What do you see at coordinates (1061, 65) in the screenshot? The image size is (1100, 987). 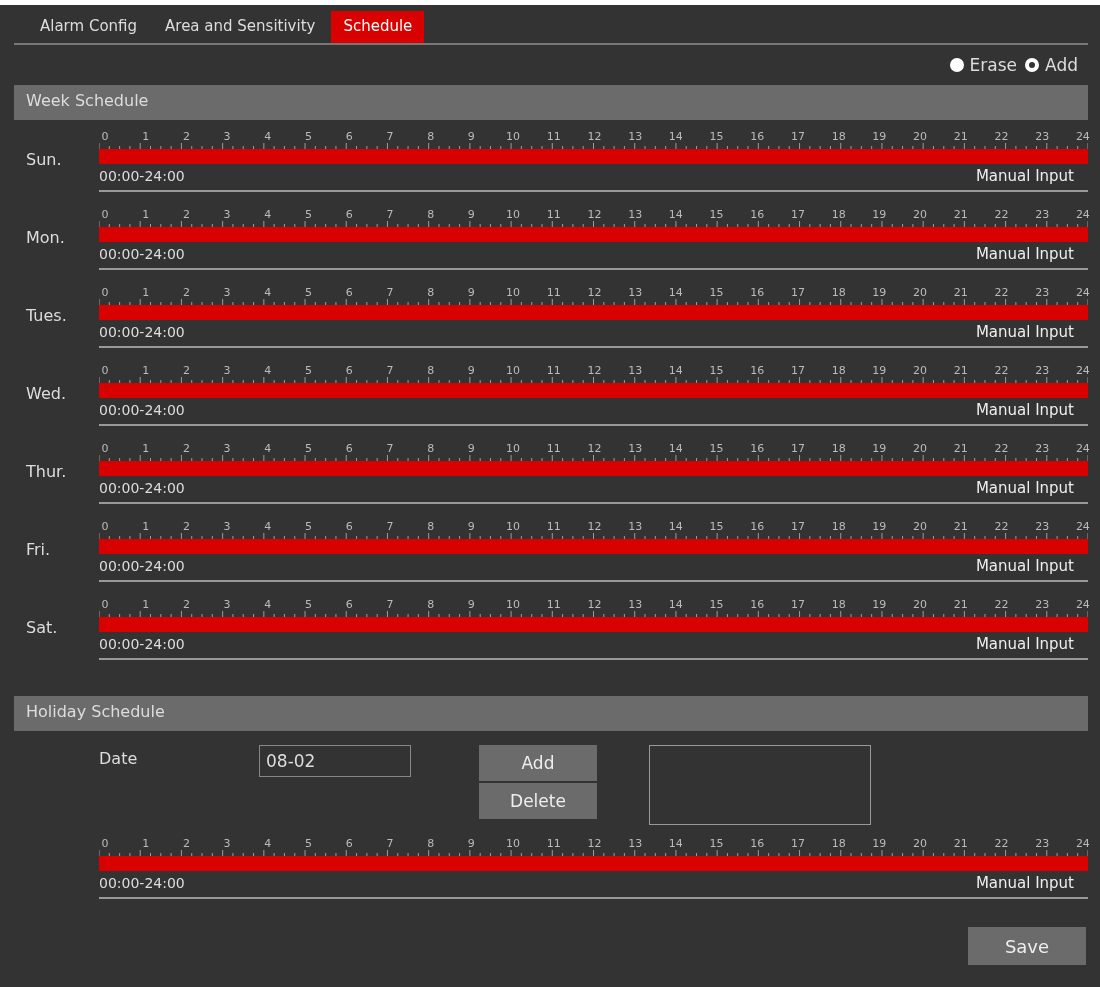 I see `radio-label: Add` at bounding box center [1061, 65].